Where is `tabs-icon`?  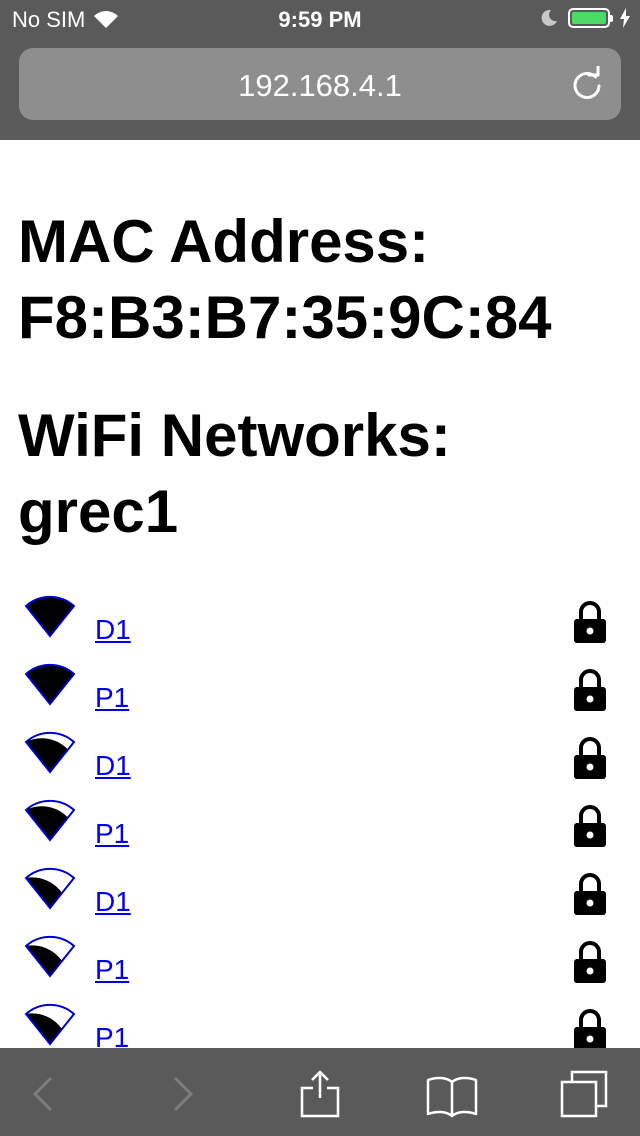 tabs-icon is located at coordinates (584, 1094).